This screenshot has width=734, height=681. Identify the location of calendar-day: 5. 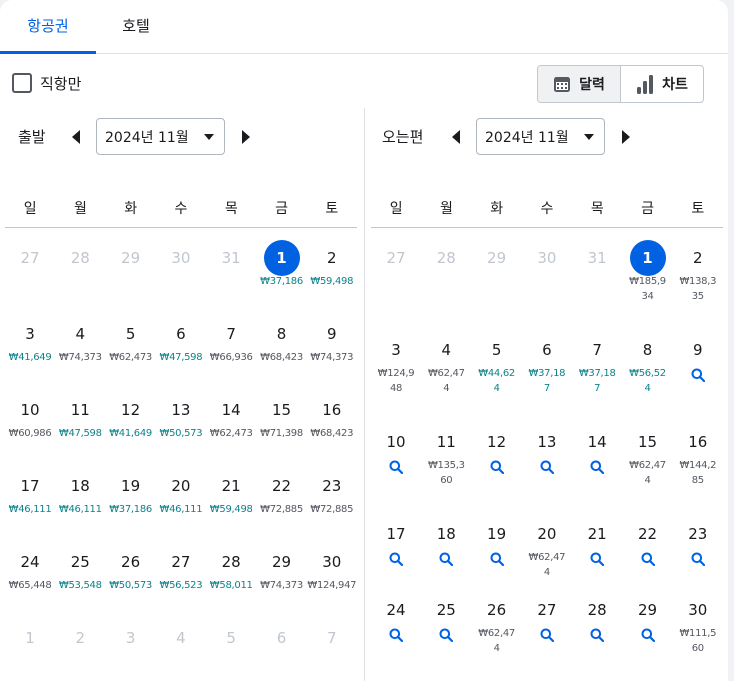
(231, 638).